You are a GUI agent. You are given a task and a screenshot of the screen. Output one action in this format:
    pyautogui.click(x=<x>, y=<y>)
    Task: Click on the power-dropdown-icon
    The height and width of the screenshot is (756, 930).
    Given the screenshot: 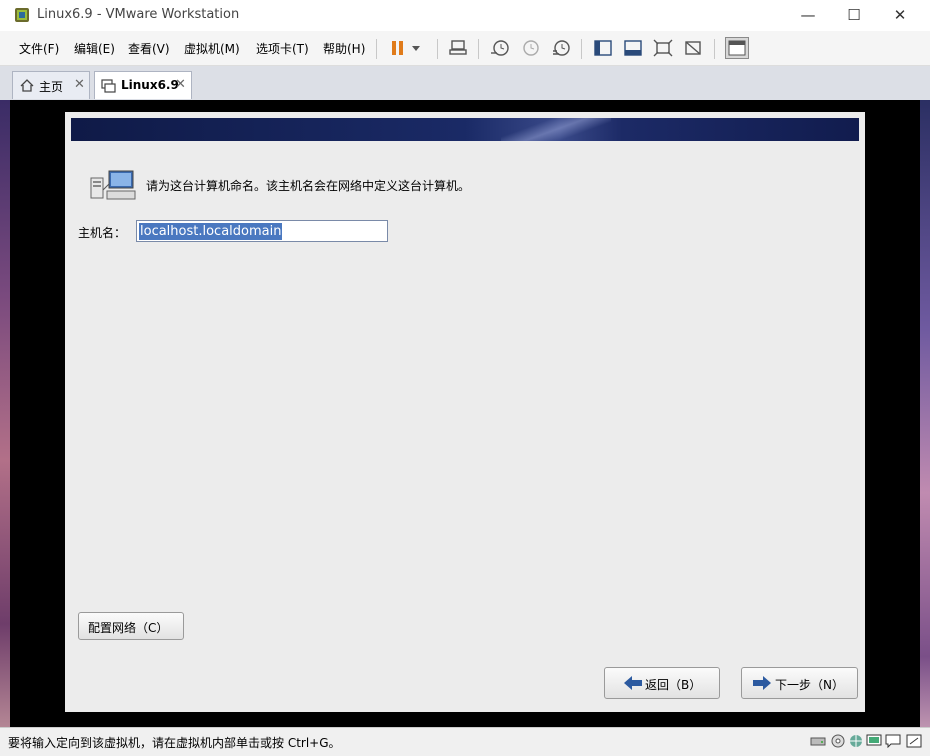 What is the action you would take?
    pyautogui.click(x=416, y=48)
    